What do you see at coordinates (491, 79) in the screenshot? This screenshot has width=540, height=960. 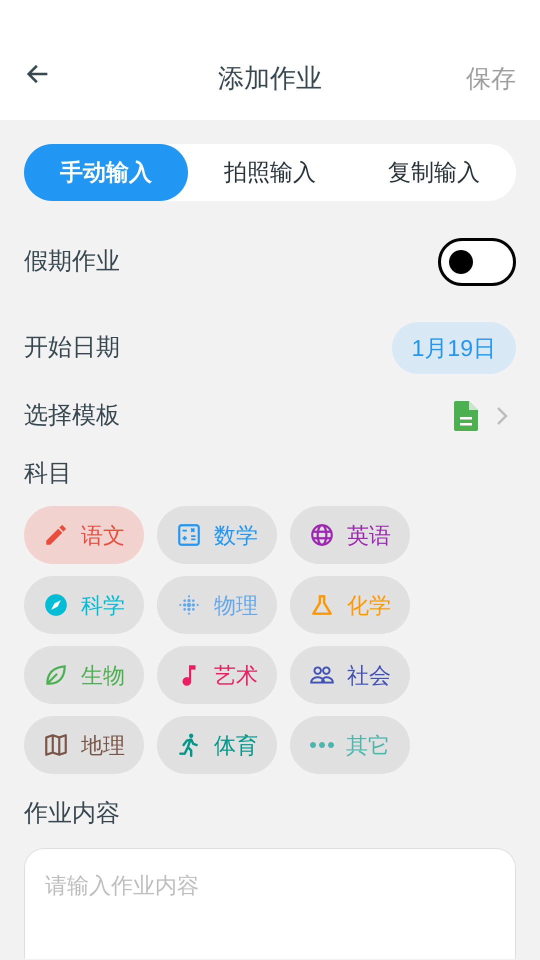 I see `save-button: 保存` at bounding box center [491, 79].